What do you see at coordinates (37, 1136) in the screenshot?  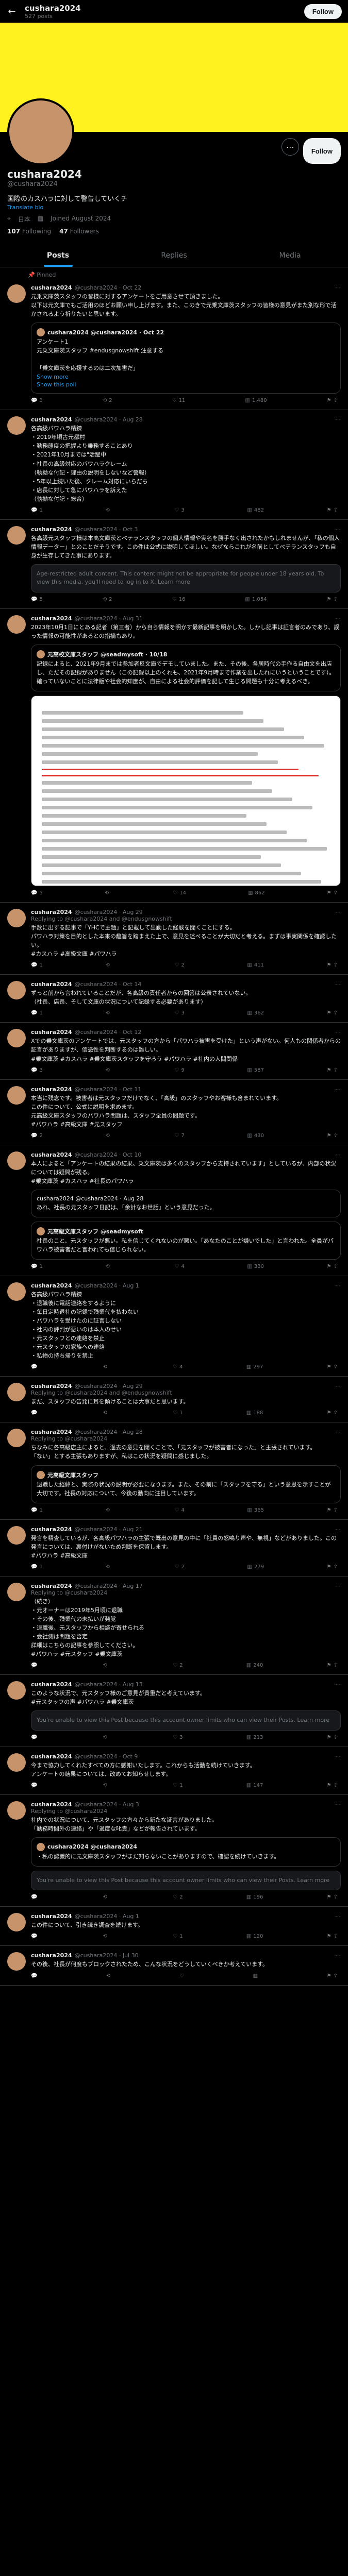 I see `action-reply: 💬 2` at bounding box center [37, 1136].